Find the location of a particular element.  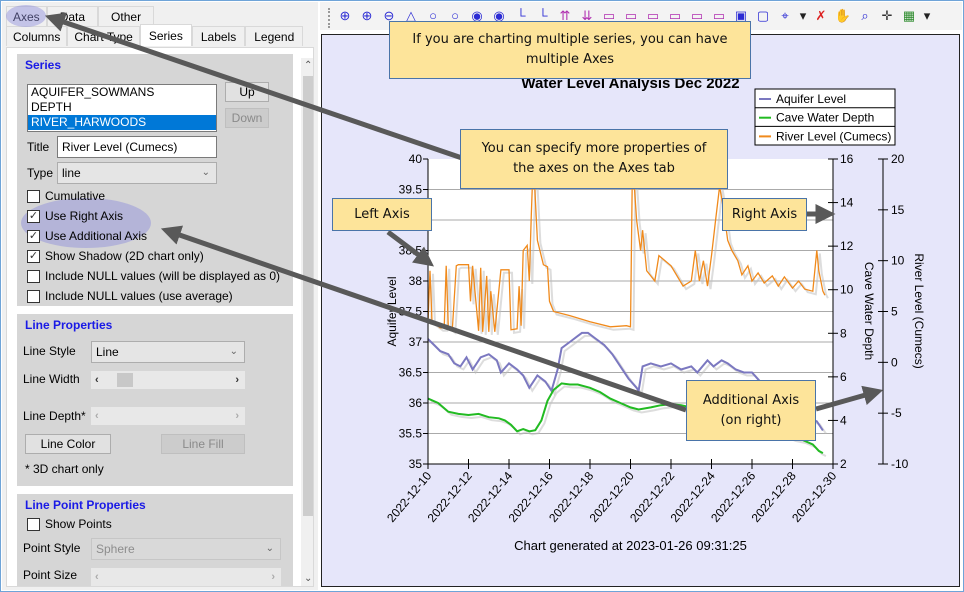

additional-axis-tick-label: -5 is located at coordinates (896, 413).